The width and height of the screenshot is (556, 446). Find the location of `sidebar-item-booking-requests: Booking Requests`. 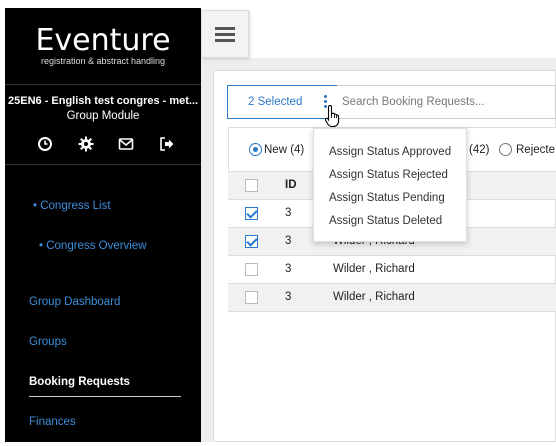

sidebar-item-booking-requests: Booking Requests is located at coordinates (79, 382).